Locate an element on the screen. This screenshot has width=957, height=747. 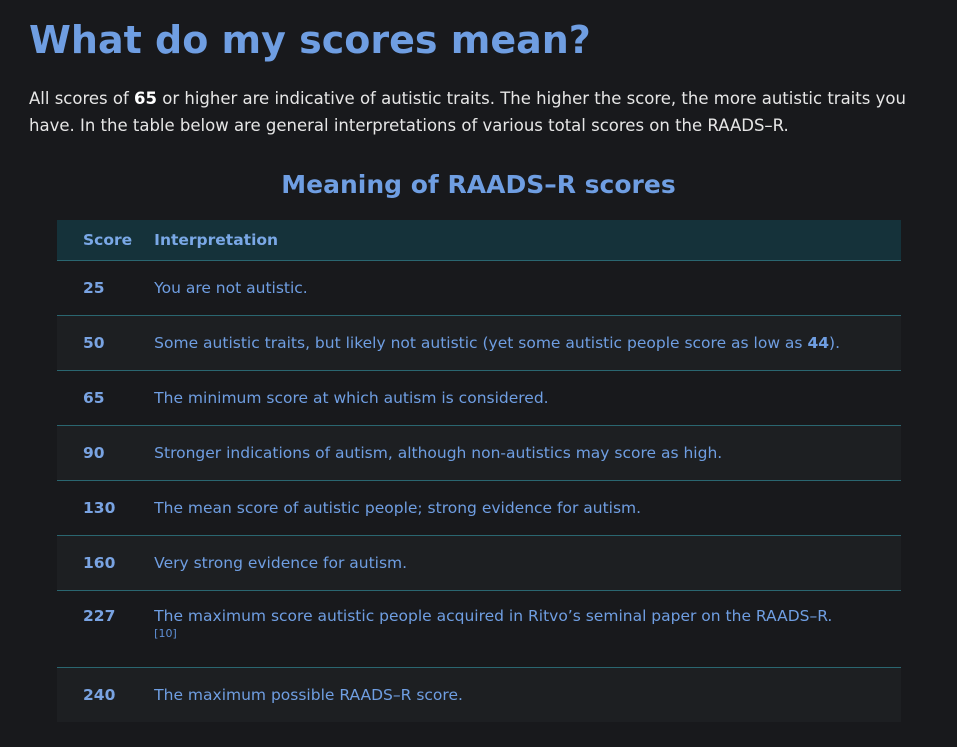
table-header-row: Score Interpretation is located at coordinates (479, 240).